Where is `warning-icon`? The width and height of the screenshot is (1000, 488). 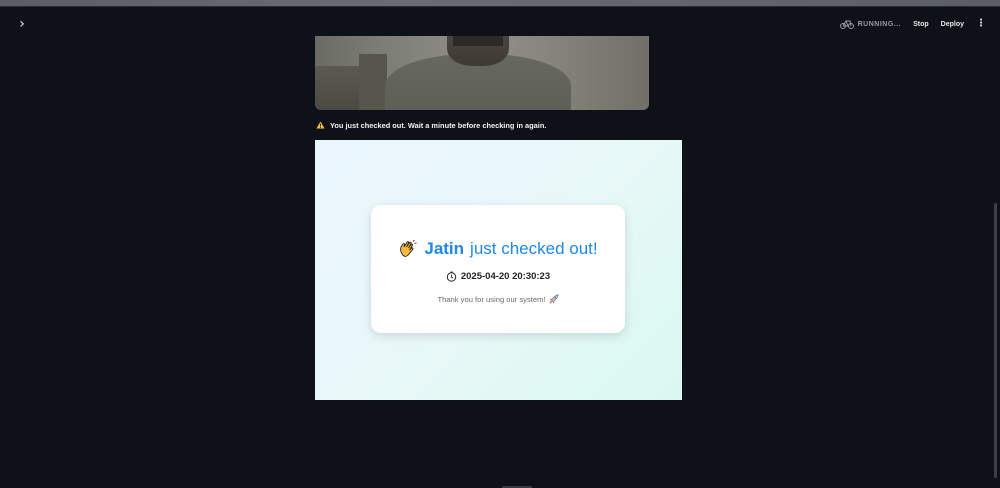
warning-icon is located at coordinates (320, 125).